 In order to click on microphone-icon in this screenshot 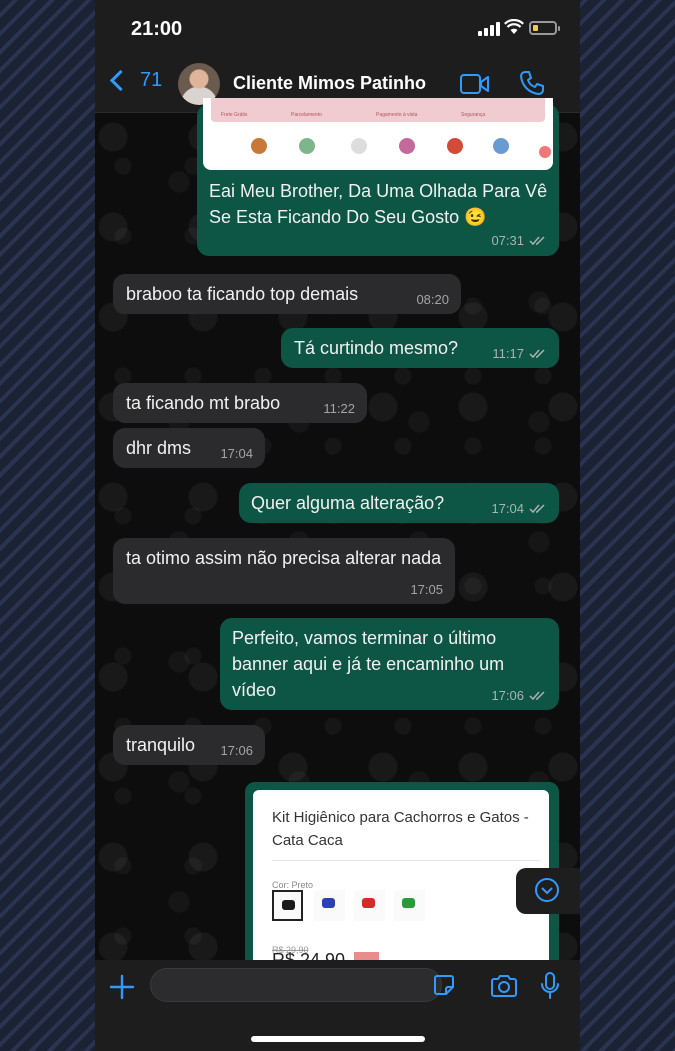, I will do `click(550, 986)`.